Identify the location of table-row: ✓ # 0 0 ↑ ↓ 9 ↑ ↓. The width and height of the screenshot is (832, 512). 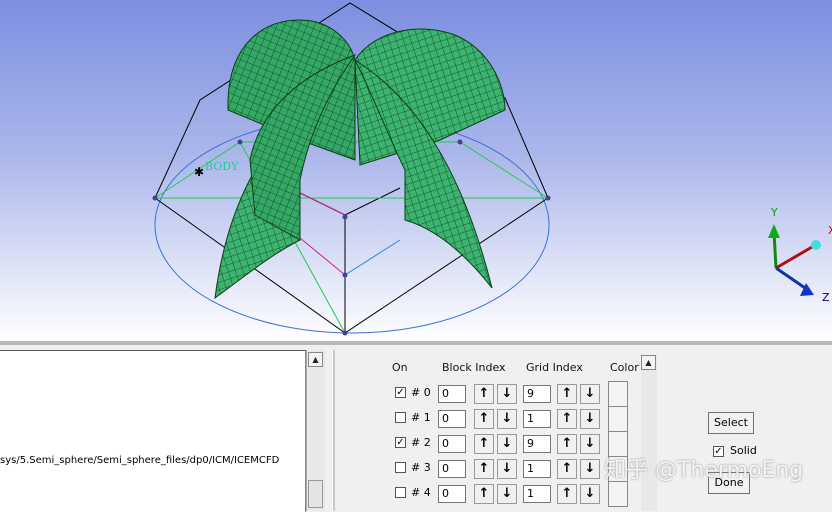
(515, 394).